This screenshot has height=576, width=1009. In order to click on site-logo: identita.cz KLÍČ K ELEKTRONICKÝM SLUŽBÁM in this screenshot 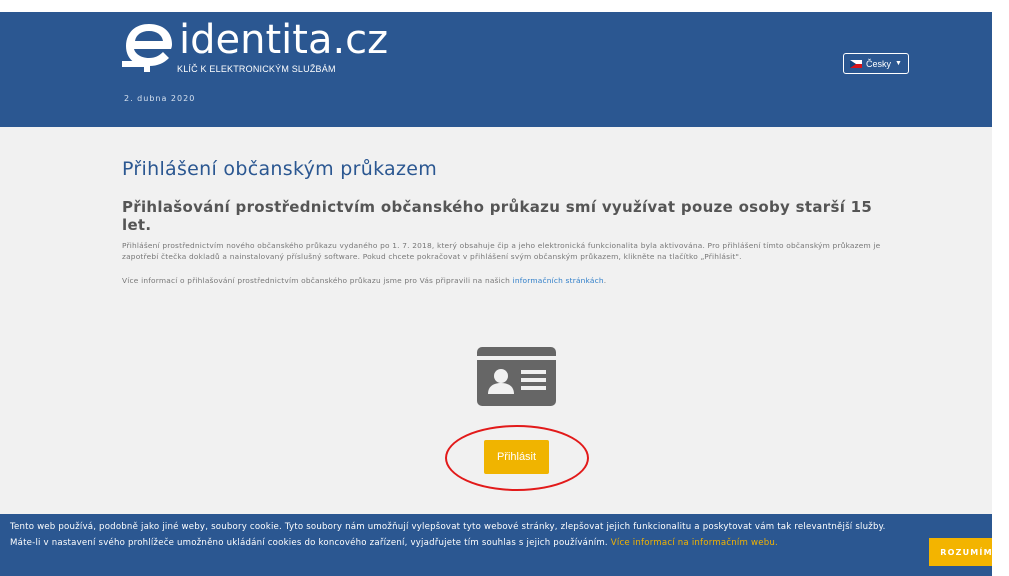, I will do `click(255, 58)`.